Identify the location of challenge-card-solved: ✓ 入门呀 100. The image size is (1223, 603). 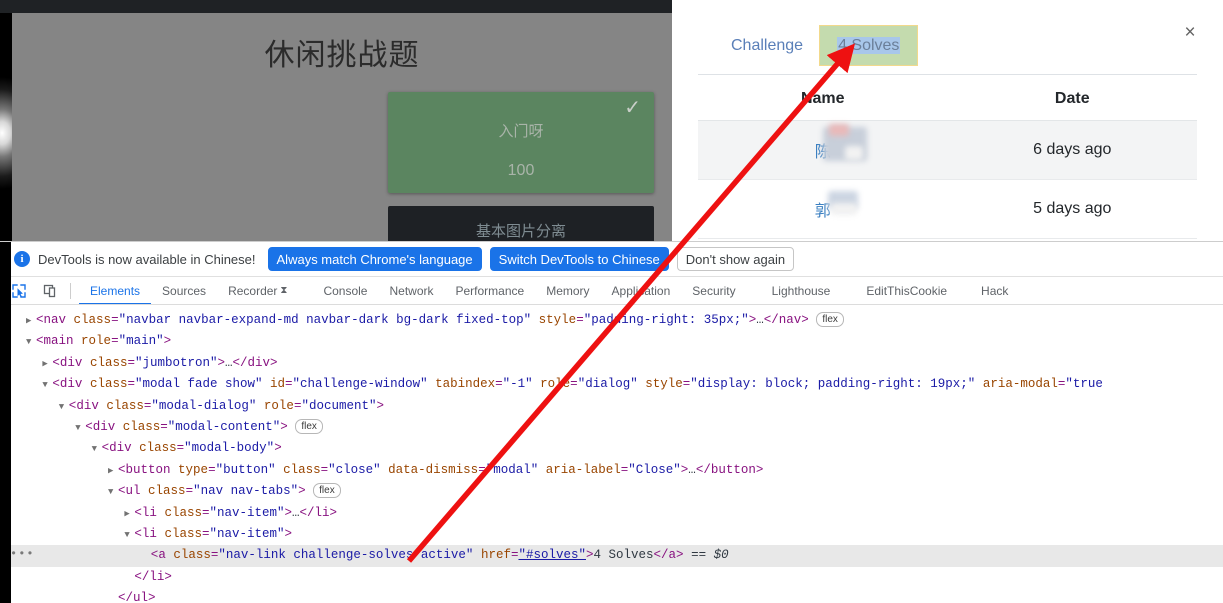
(521, 142).